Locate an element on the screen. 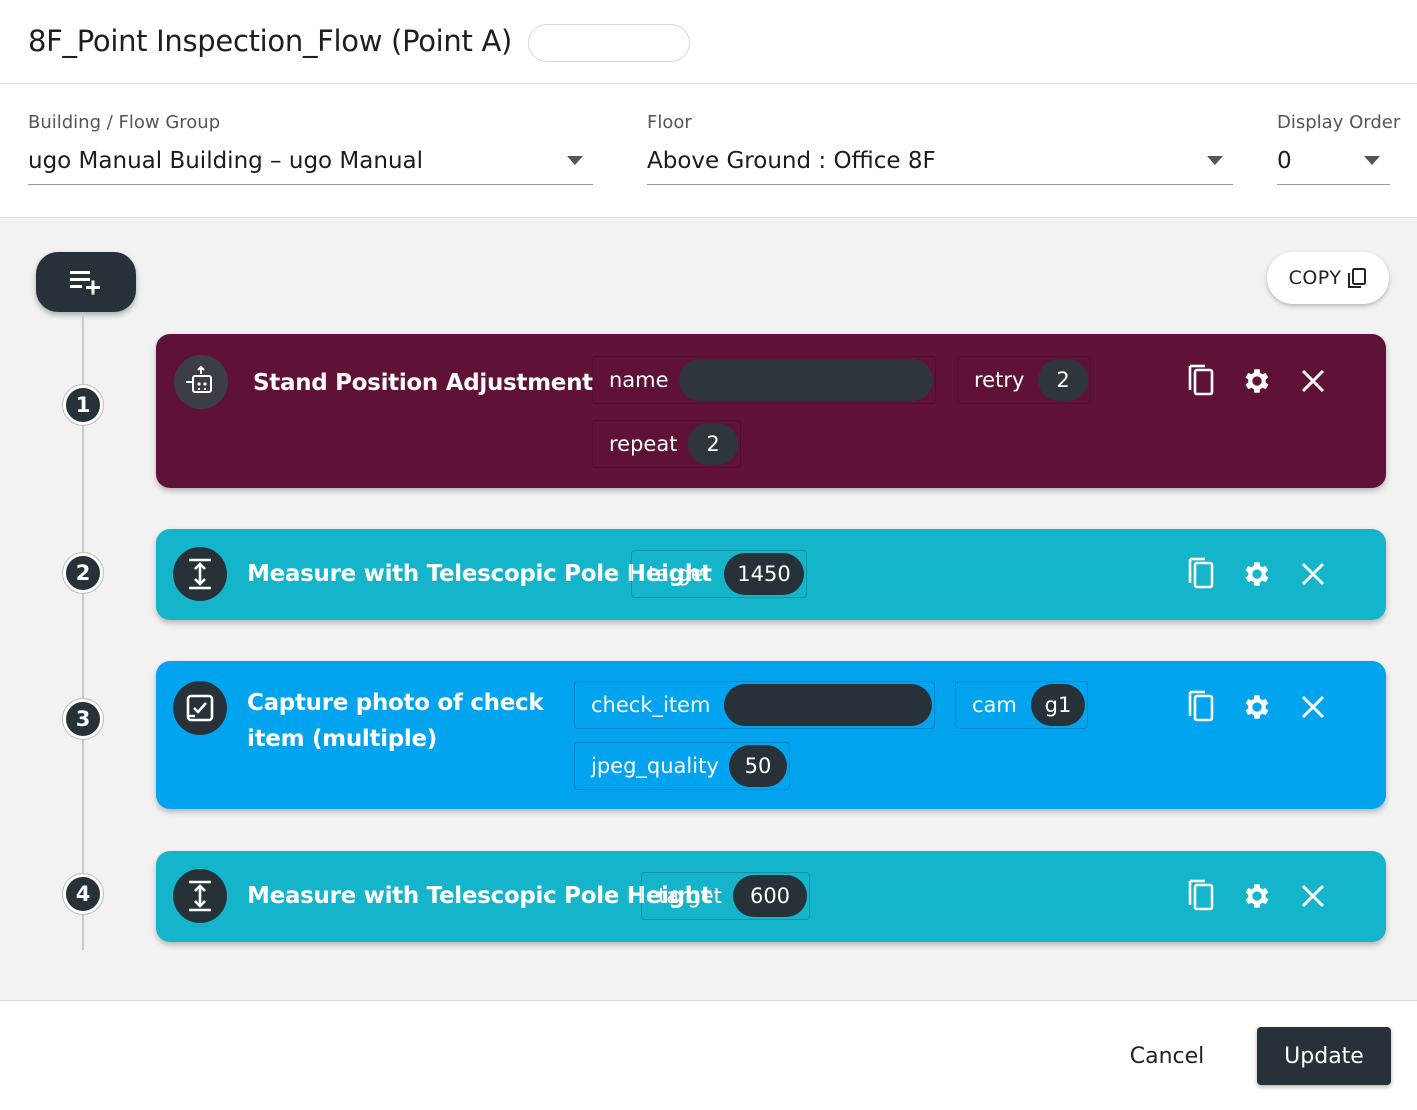 The image size is (1417, 1110). param-cam: cam g1 is located at coordinates (1021, 705).